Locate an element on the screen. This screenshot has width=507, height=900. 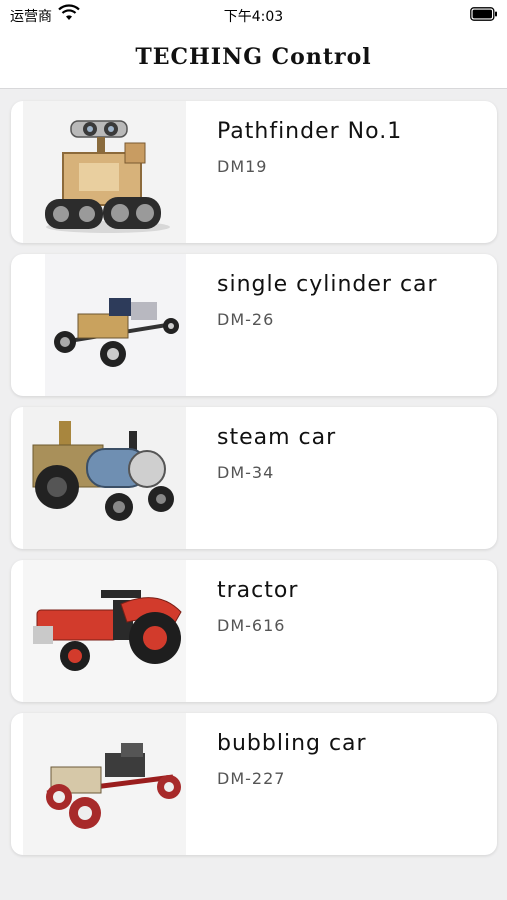
device-name: Pathfinder No.1 is located at coordinates (310, 131).